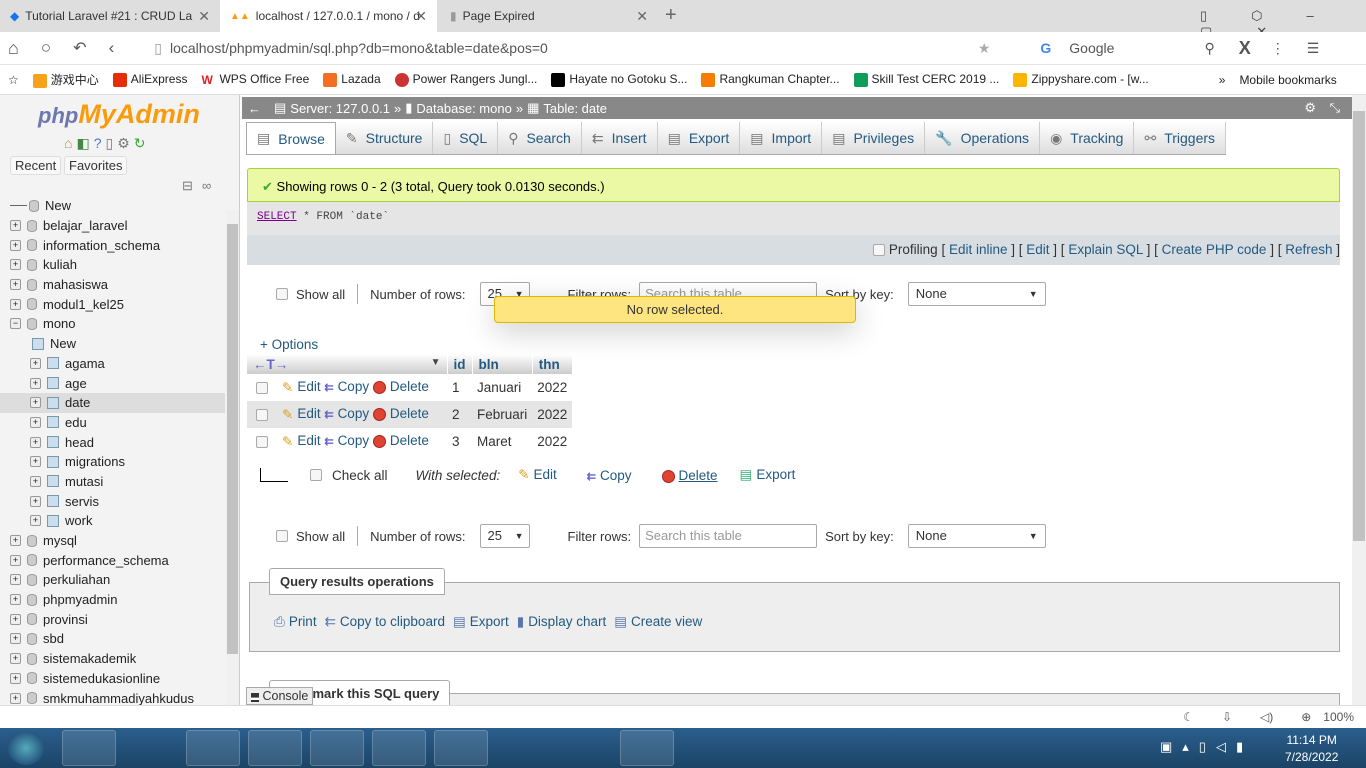  What do you see at coordinates (65, 79) in the screenshot?
I see `bookmark: 游戏中心` at bounding box center [65, 79].